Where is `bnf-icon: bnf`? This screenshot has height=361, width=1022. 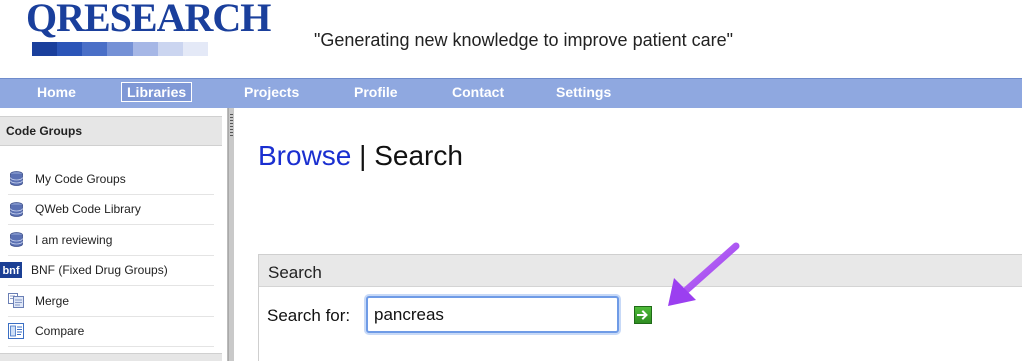 bnf-icon: bnf is located at coordinates (11, 270).